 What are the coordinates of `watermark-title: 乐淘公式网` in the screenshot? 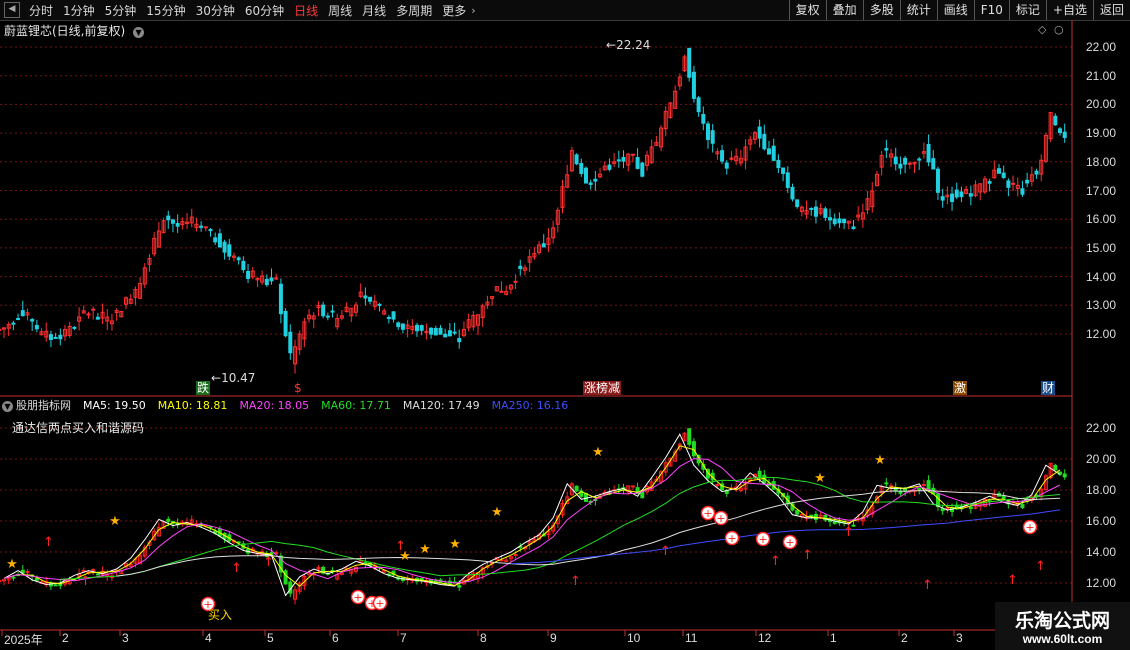 It's located at (1062, 621).